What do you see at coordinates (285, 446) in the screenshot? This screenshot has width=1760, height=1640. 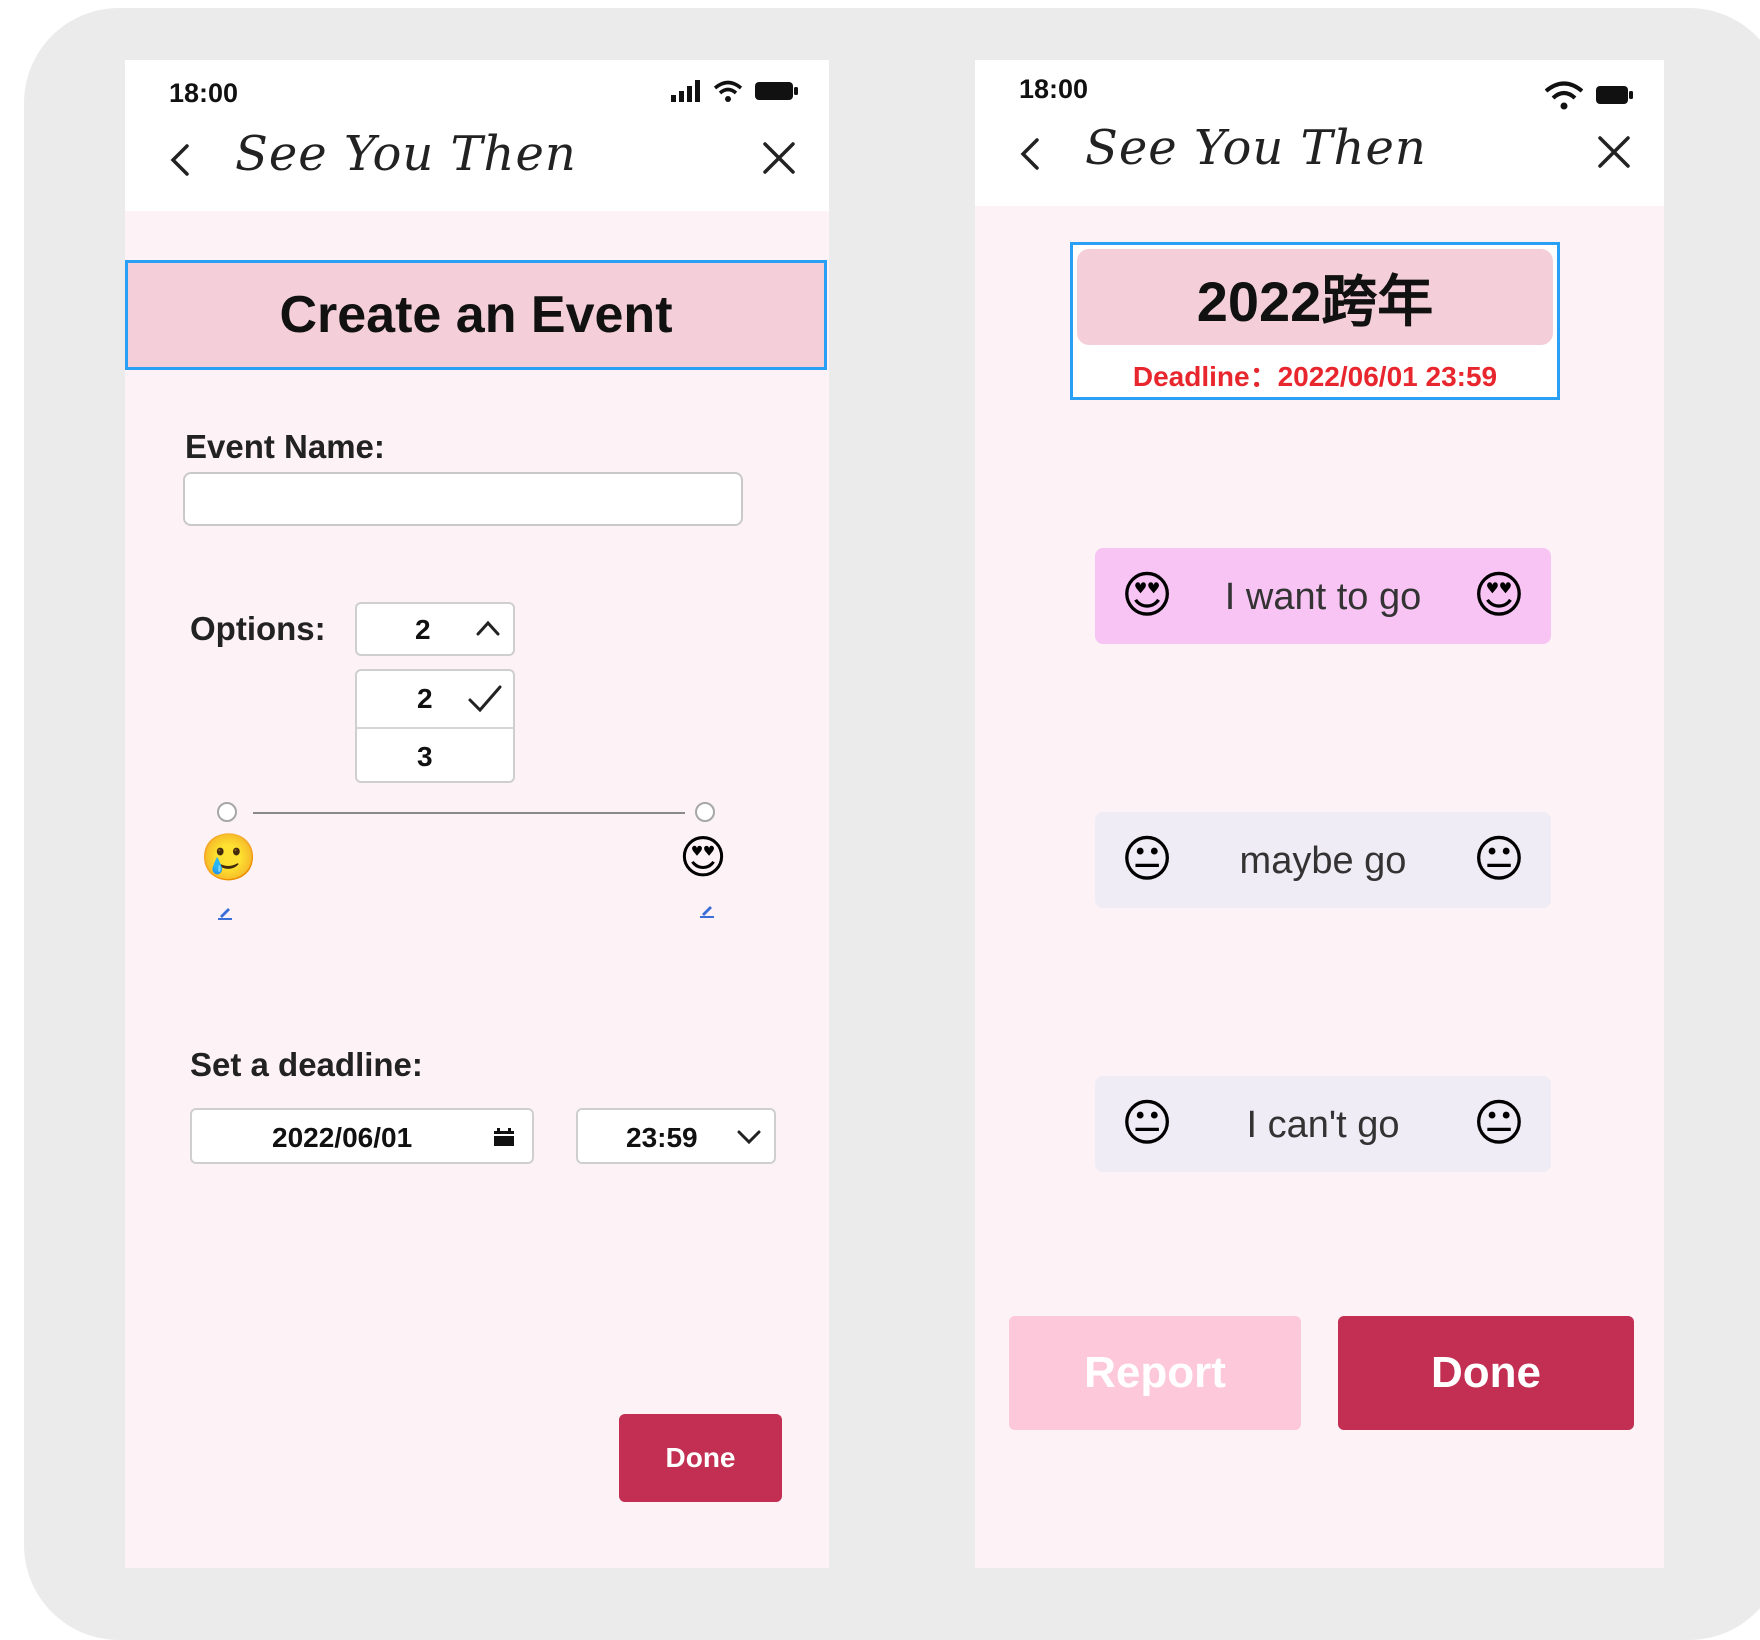 I see `event-name-label: Event Name:` at bounding box center [285, 446].